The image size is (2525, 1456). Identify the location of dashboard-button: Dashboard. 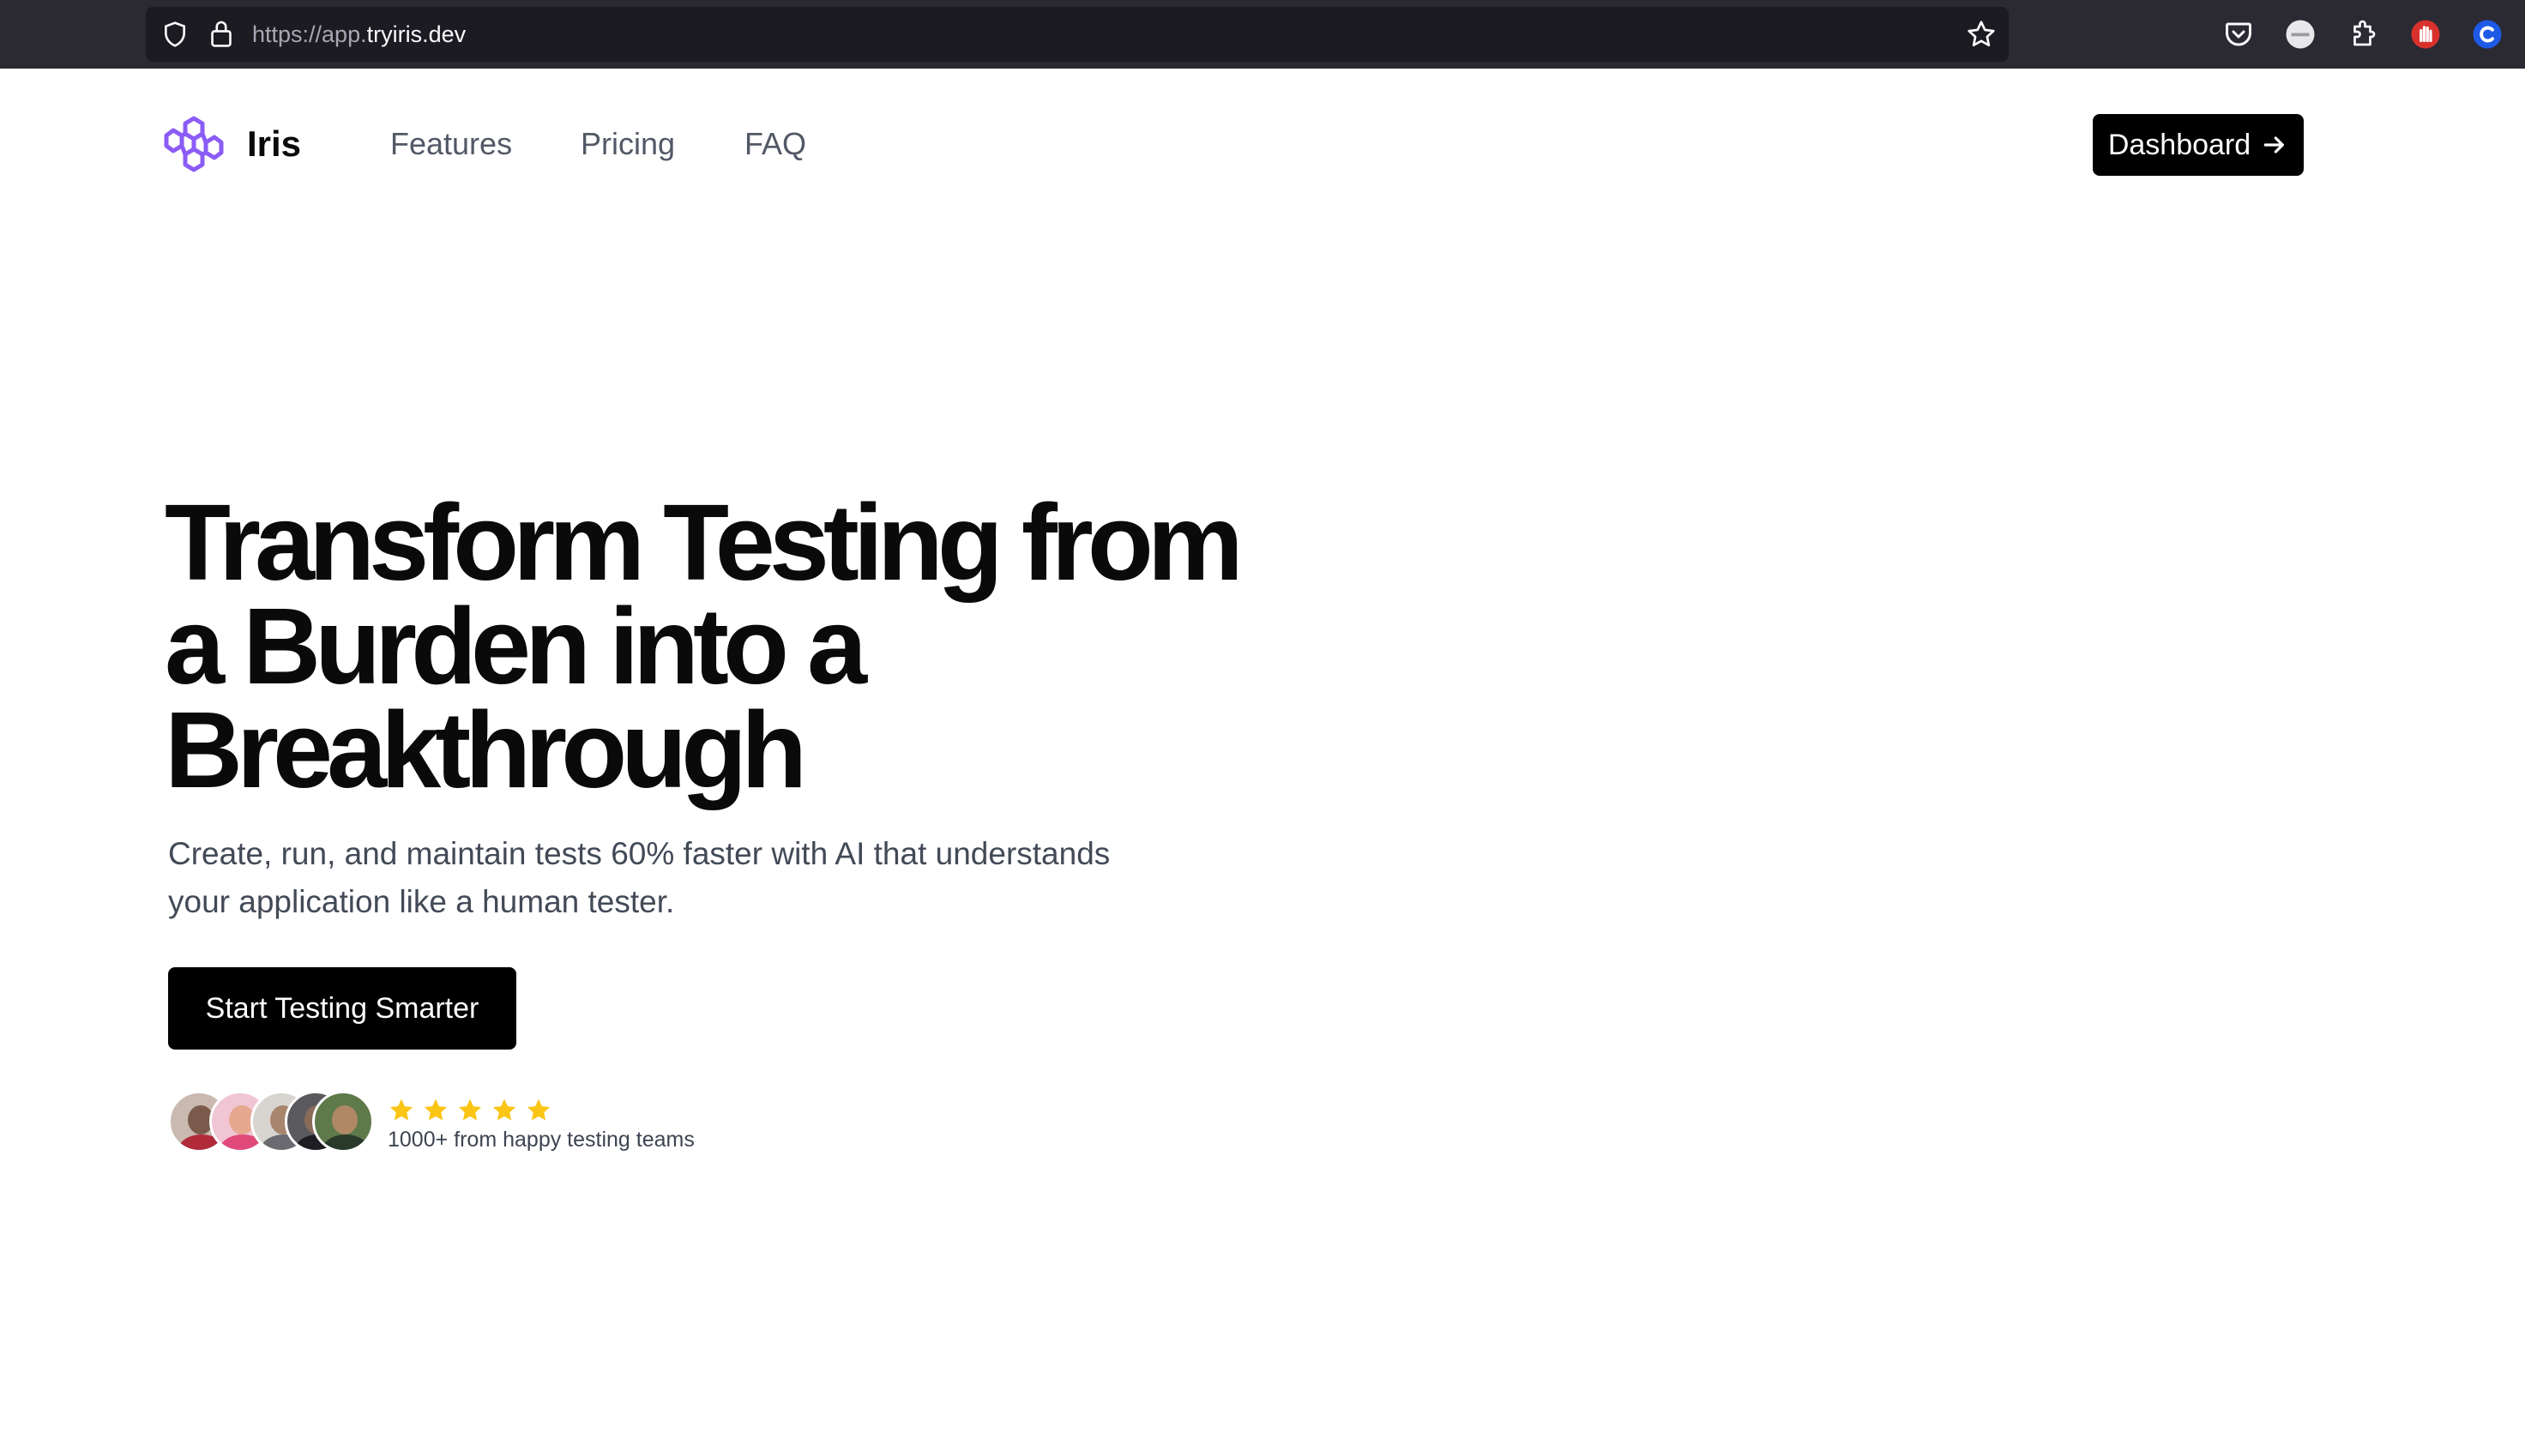
(2198, 145).